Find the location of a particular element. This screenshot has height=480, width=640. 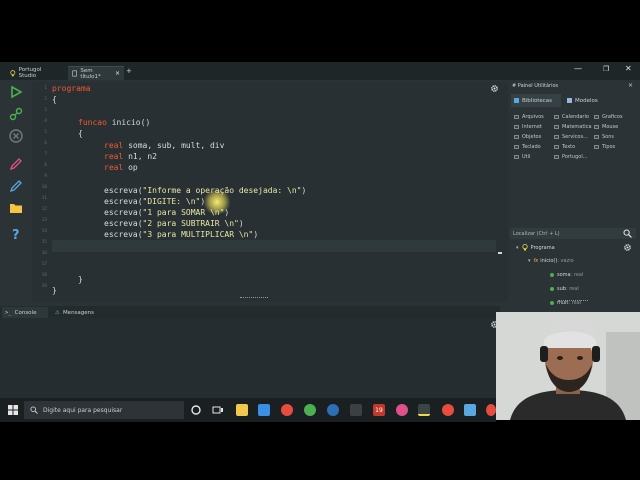

library-label: Calendario is located at coordinates (575, 117).